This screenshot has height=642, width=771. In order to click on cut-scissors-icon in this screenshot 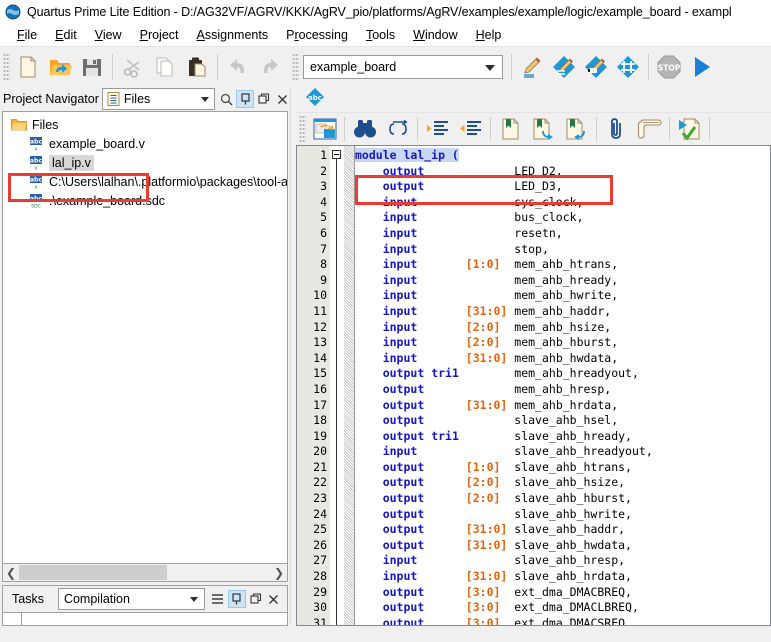, I will do `click(133, 67)`.